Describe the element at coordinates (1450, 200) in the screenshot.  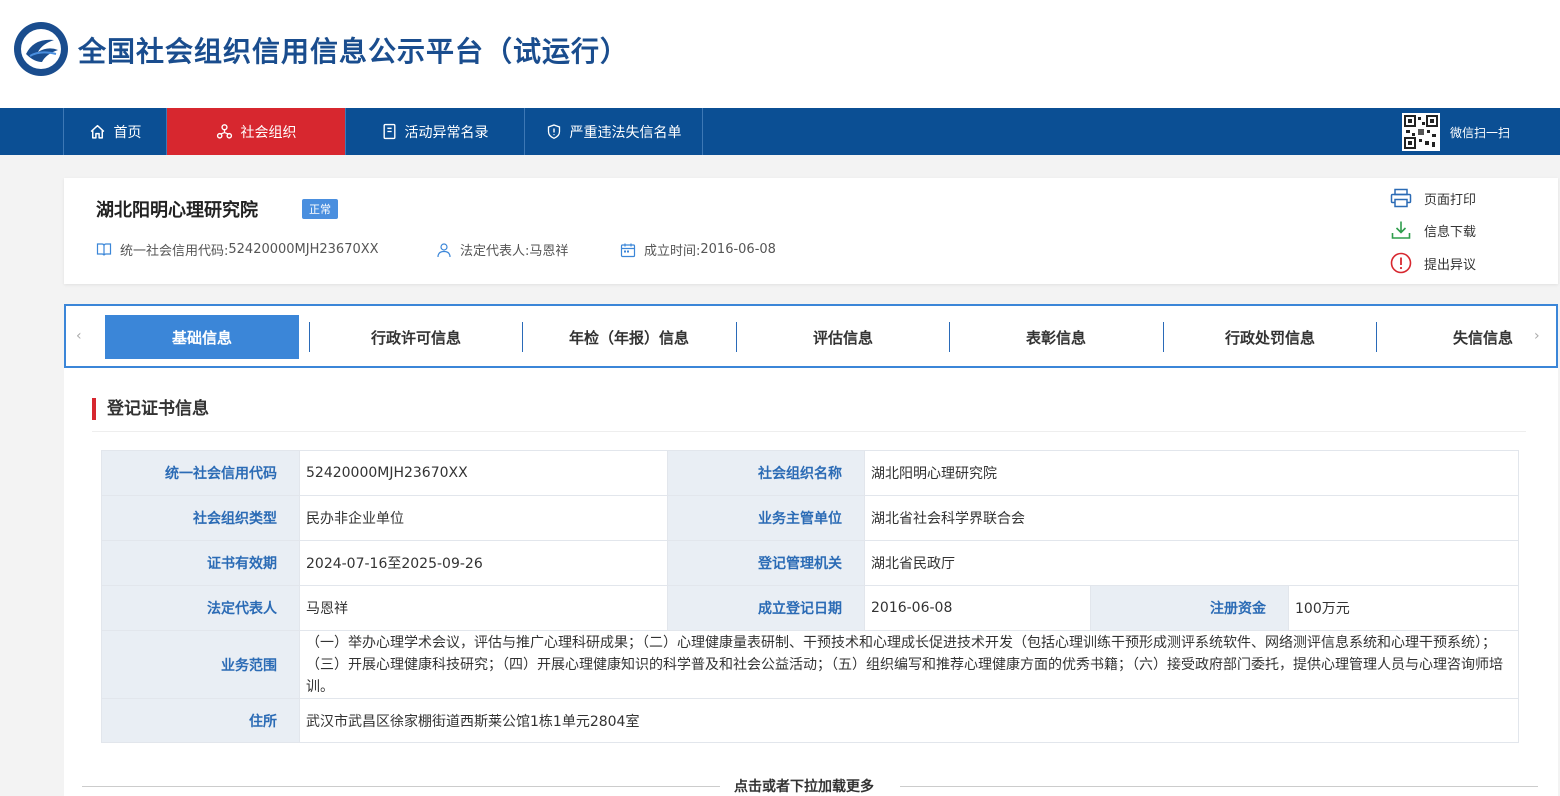
I see `print-page-label: 页面打印` at that location.